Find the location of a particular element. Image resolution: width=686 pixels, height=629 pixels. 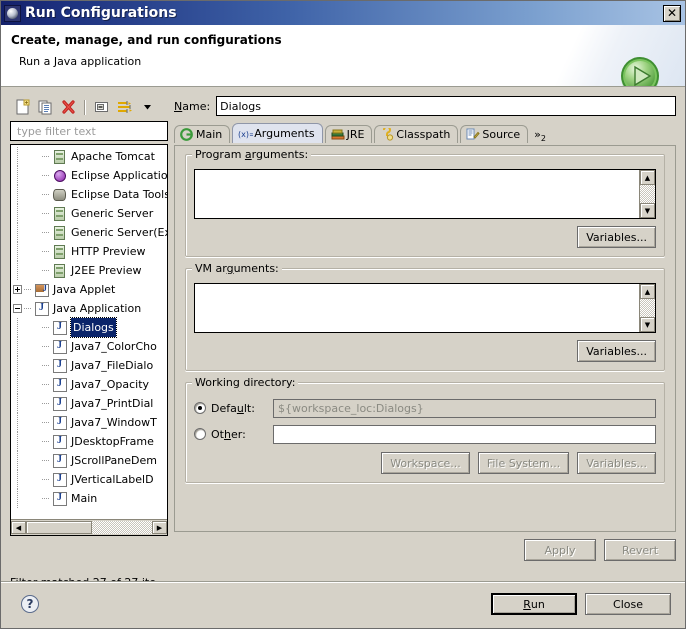

tab-overflow-button: »2 is located at coordinates (540, 135).